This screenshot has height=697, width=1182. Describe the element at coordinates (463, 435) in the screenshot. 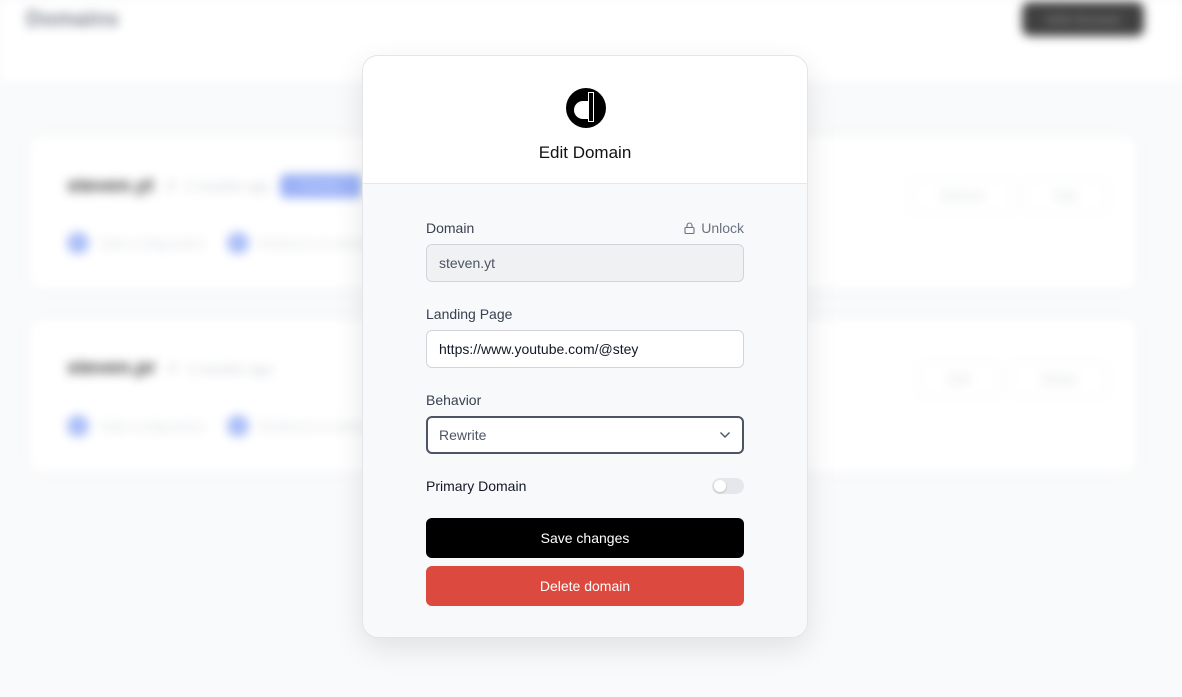

I see `behavior-selected-value: Rewrite` at that location.